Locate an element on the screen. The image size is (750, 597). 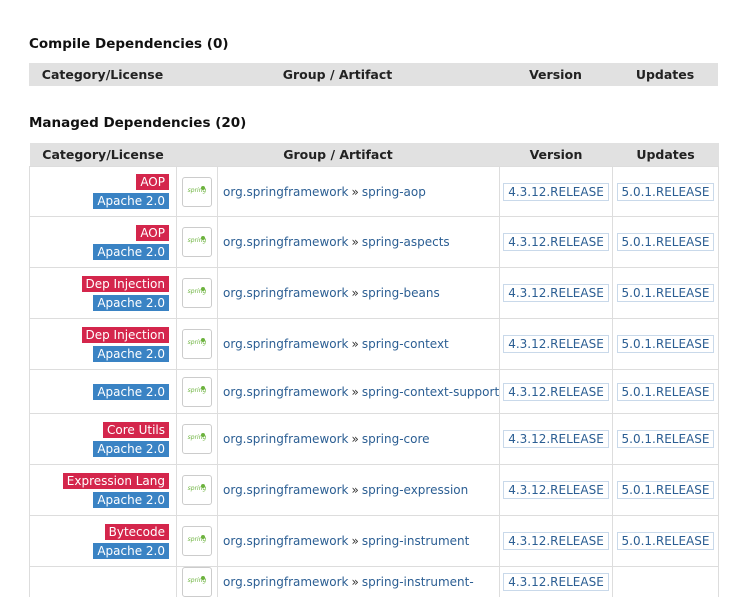
artifact-link: spring-core is located at coordinates (396, 439).